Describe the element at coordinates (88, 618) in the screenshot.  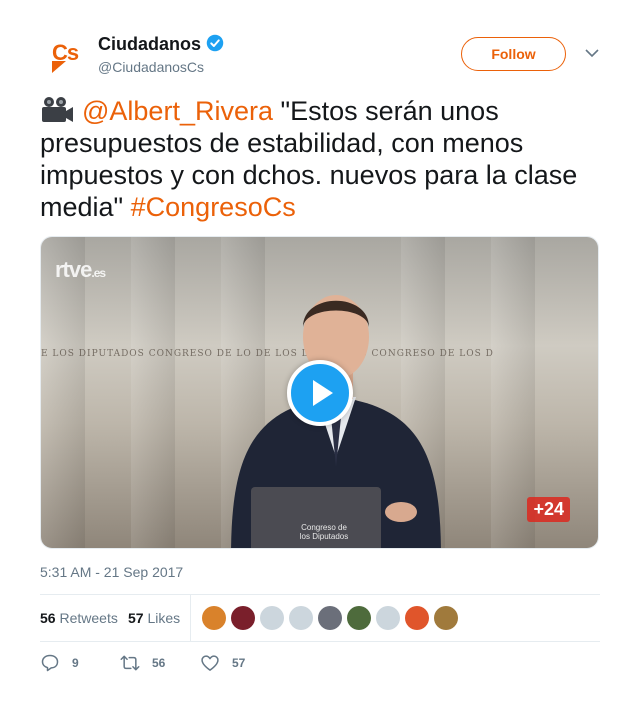
I see `retweets-label: Retweets` at that location.